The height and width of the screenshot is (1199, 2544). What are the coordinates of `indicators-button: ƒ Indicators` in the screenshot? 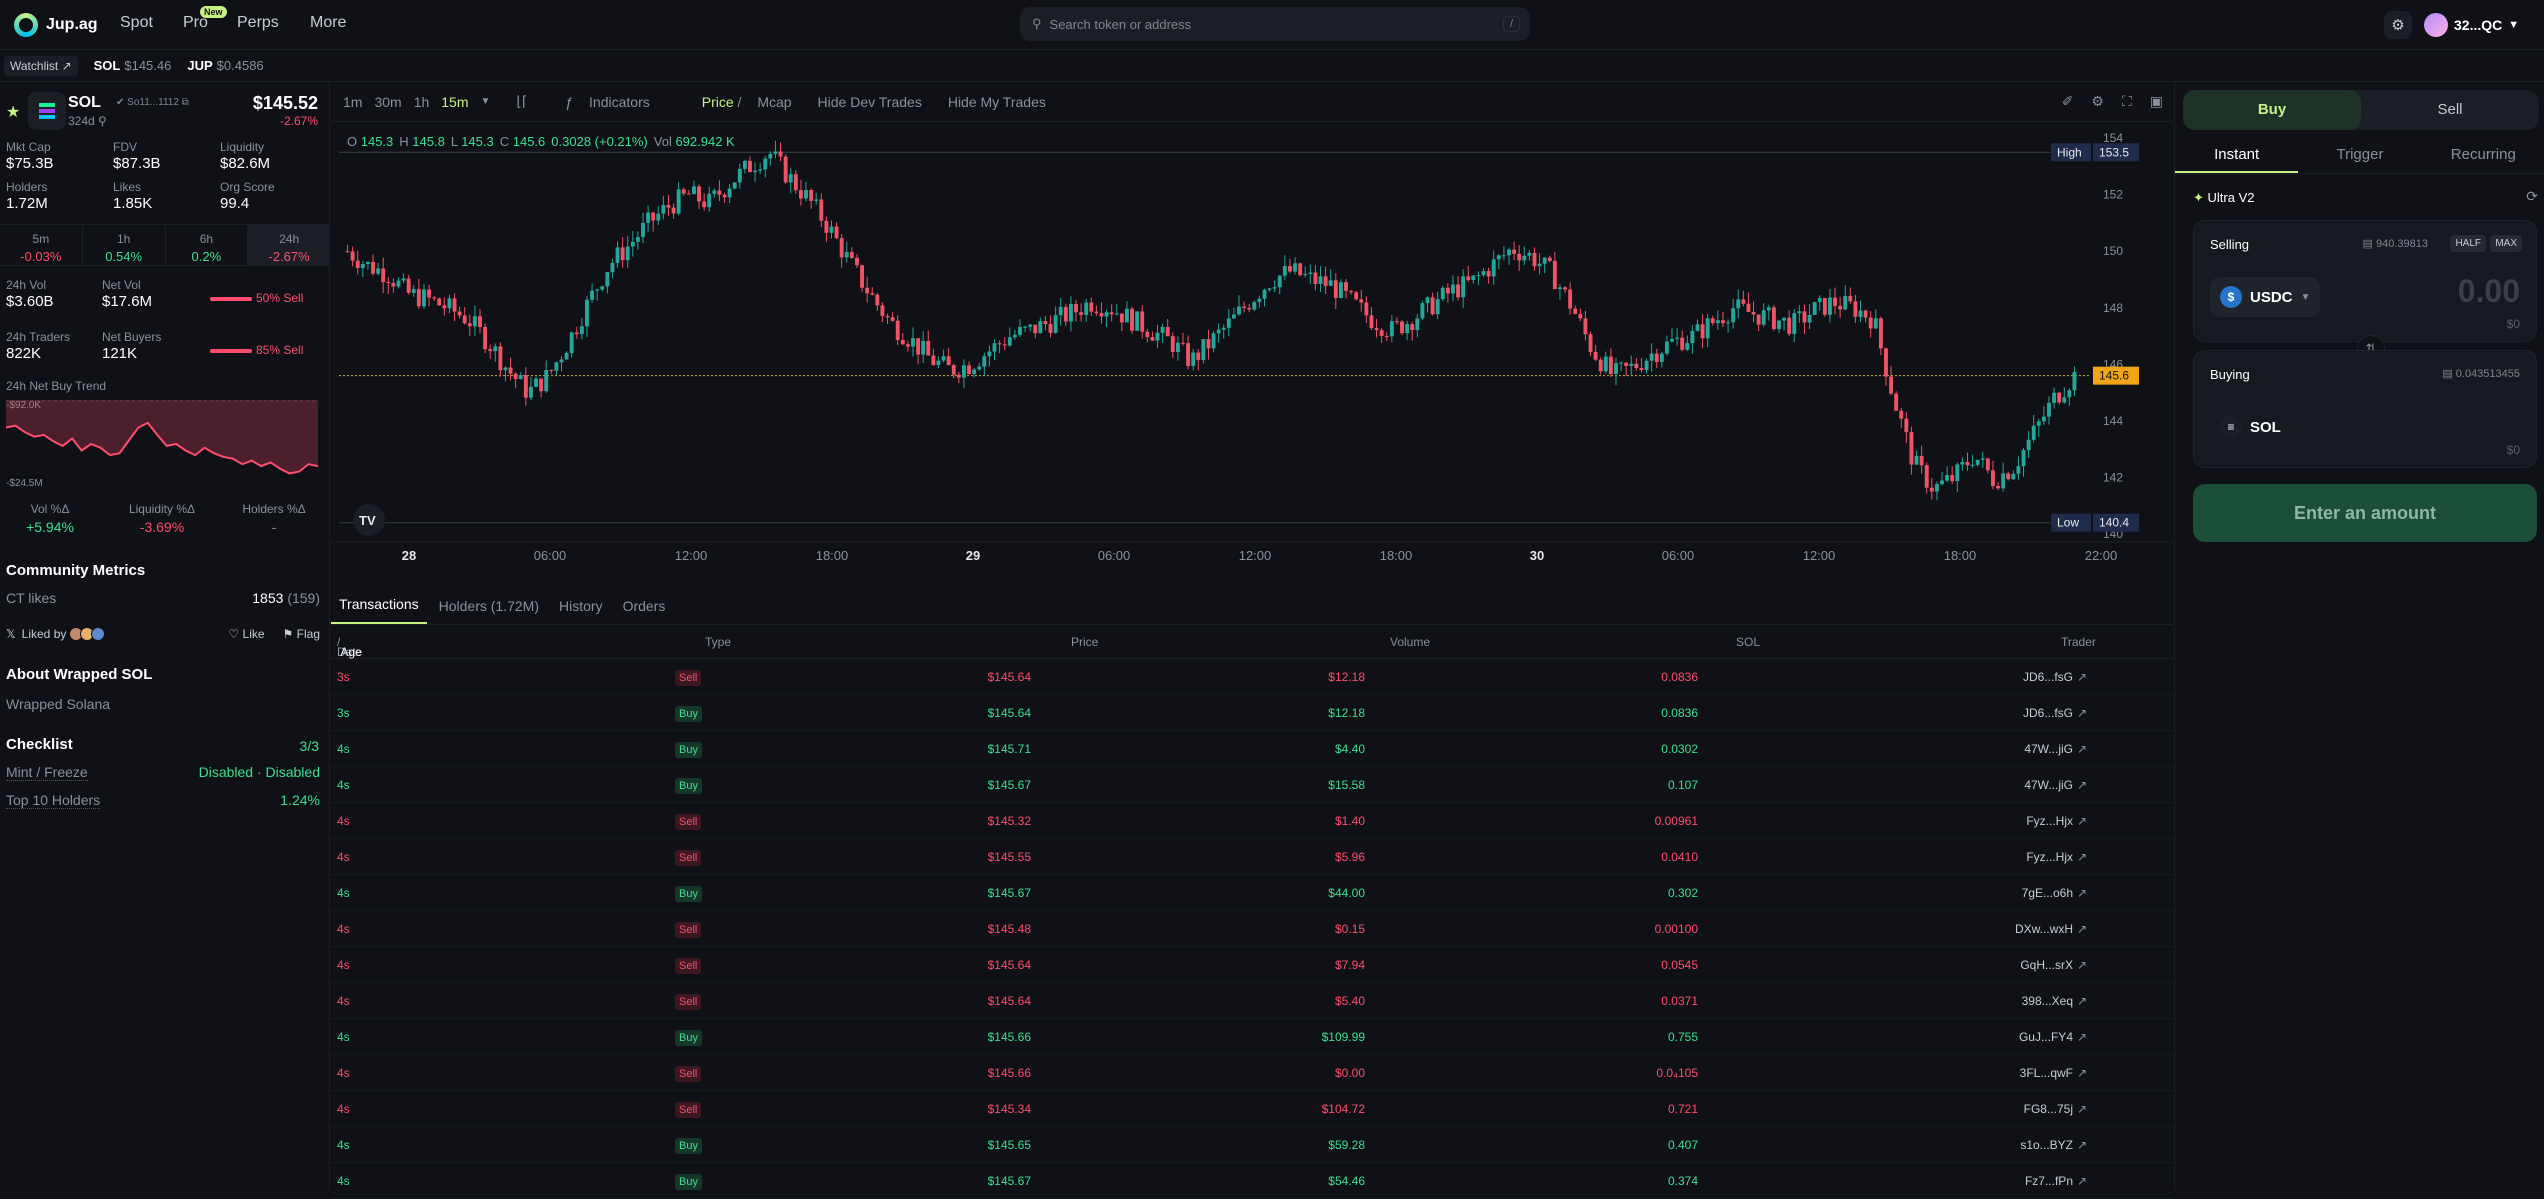 It's located at (601, 102).